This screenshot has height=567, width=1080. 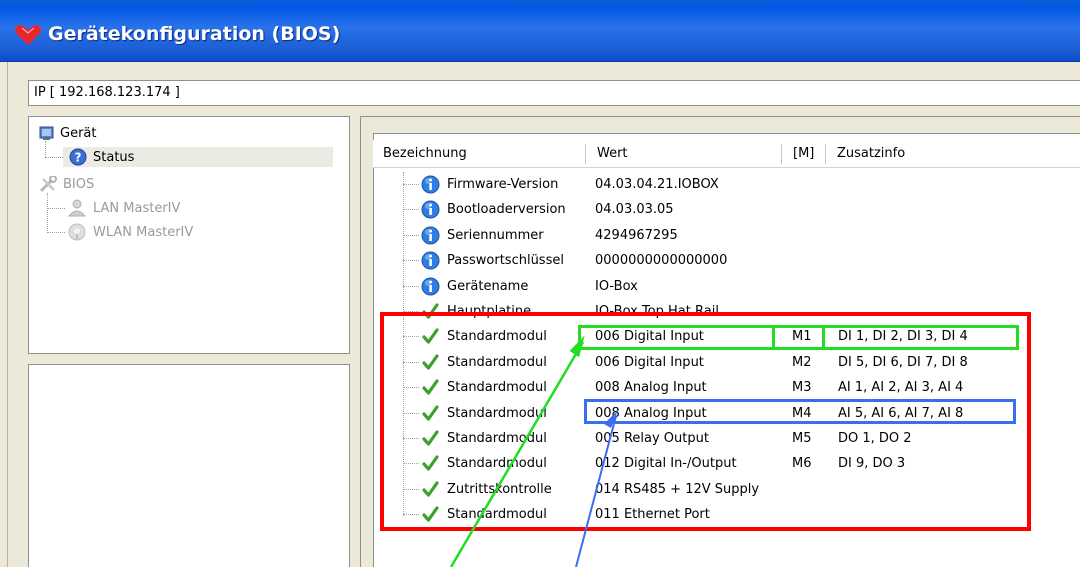 What do you see at coordinates (422, 153) in the screenshot?
I see `column-header-bezeichnung: Bezeichnung` at bounding box center [422, 153].